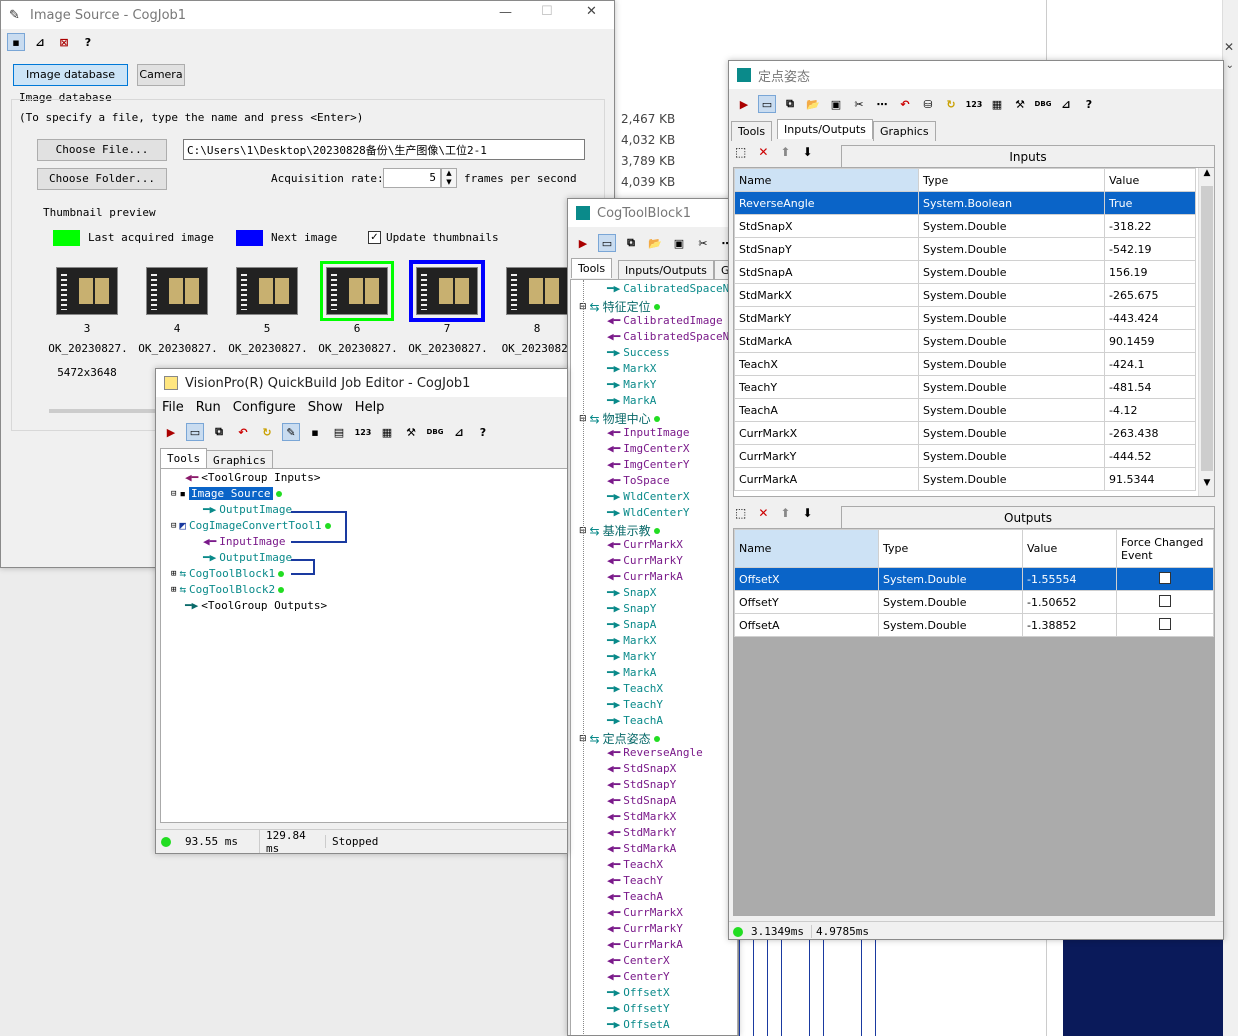  Describe the element at coordinates (974, 579) in the screenshot. I see `table-row: OffsetX System.Double -1.55554` at that location.